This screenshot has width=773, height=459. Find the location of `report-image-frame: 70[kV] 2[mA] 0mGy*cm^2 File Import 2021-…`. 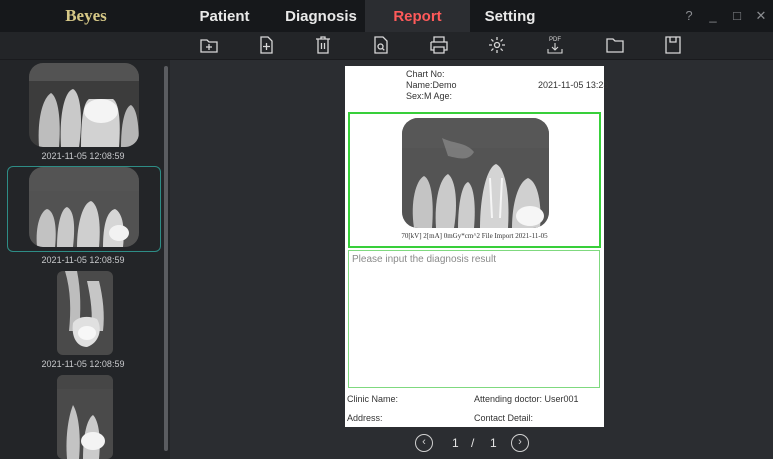

report-image-frame: 70[kV] 2[mA] 0mGy*cm^2 File Import 2021-… is located at coordinates (474, 180).